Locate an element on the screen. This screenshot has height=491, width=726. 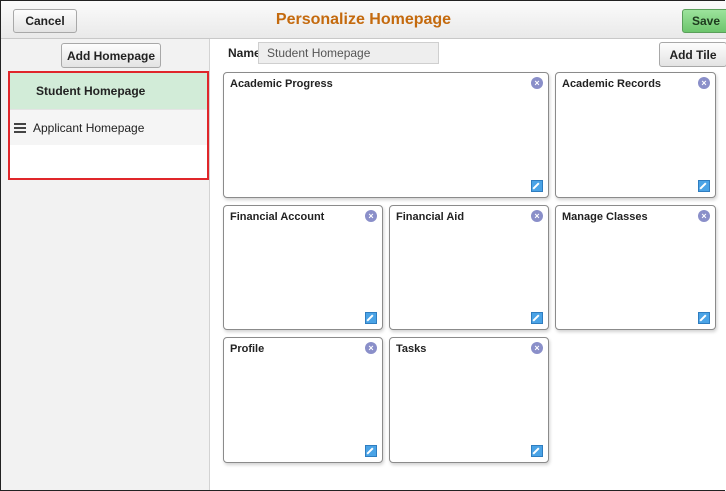
homepage-item-label: Student Homepage is located at coordinates (91, 91).